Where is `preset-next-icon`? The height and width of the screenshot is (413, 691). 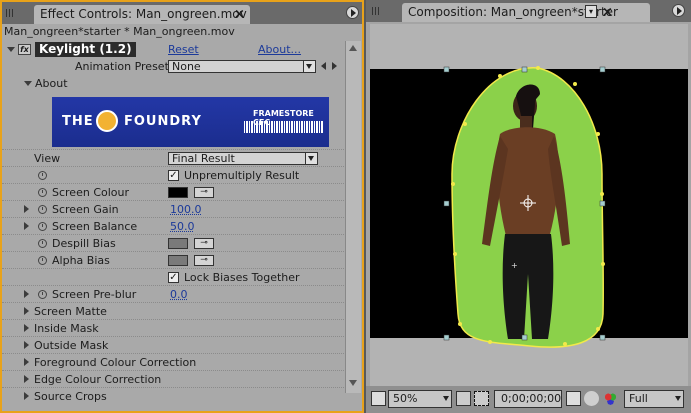 preset-next-icon is located at coordinates (334, 66).